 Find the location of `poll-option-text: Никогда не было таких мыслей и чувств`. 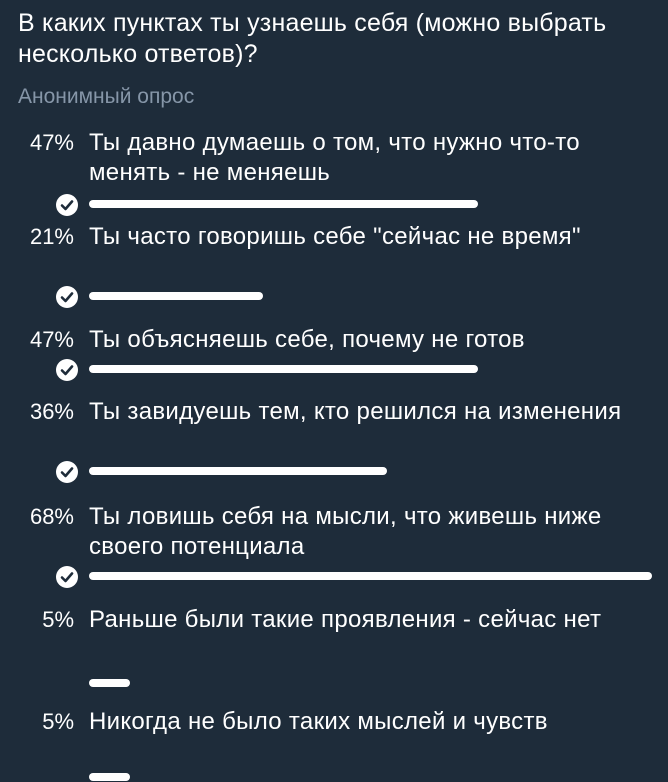

poll-option-text: Никогда не было таких мыслей и чувств is located at coordinates (318, 721).